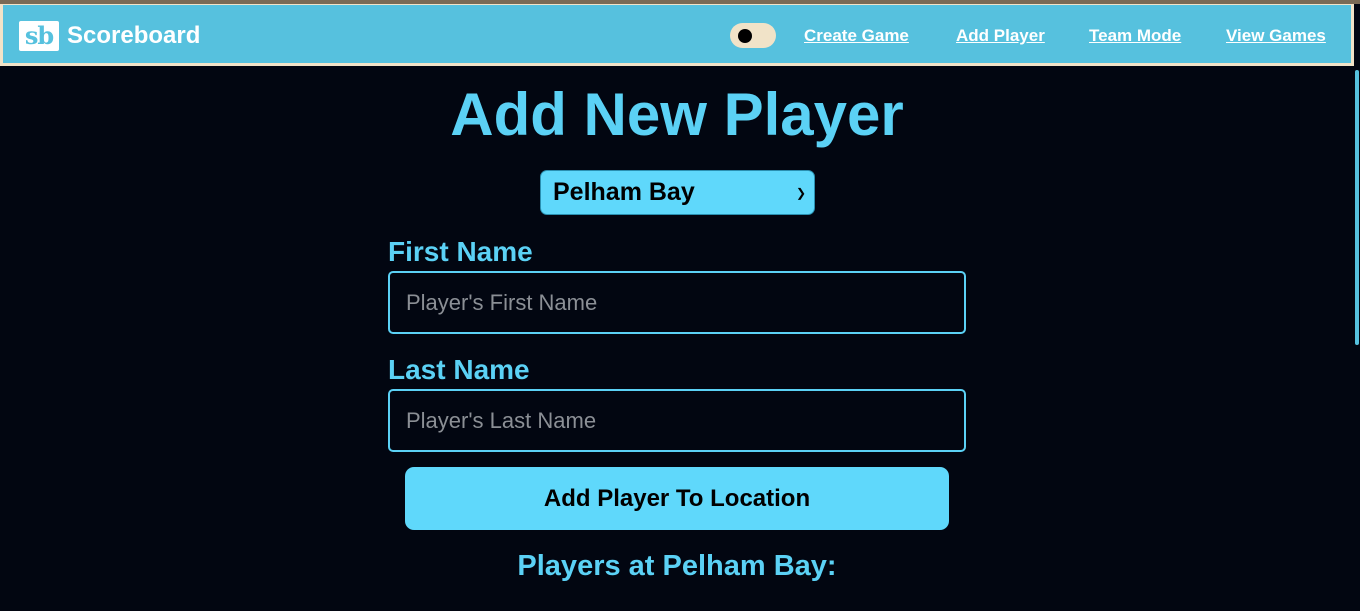 The width and height of the screenshot is (1360, 611). I want to click on brand-name: Scoreboard, so click(134, 35).